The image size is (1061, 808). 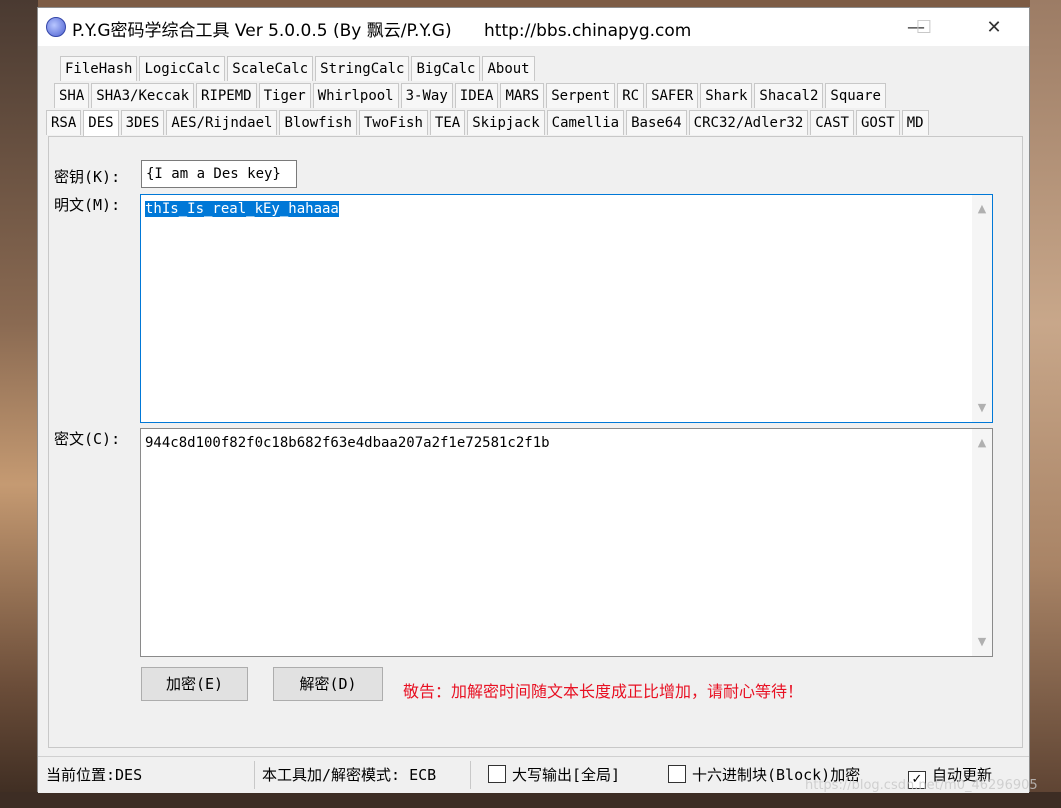 I want to click on tab-whirlpool: Whirlpool, so click(x=355, y=95).